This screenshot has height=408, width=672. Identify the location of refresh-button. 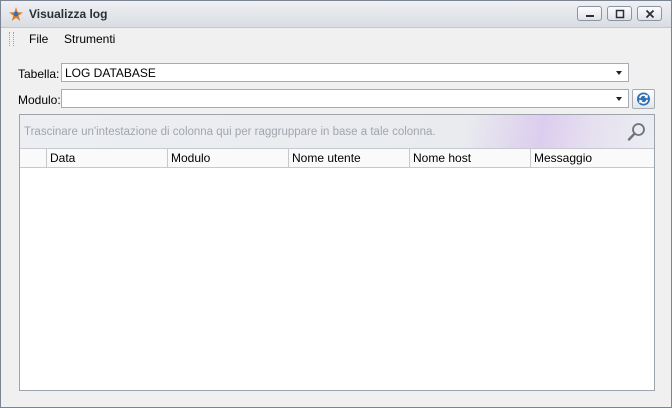
(643, 99).